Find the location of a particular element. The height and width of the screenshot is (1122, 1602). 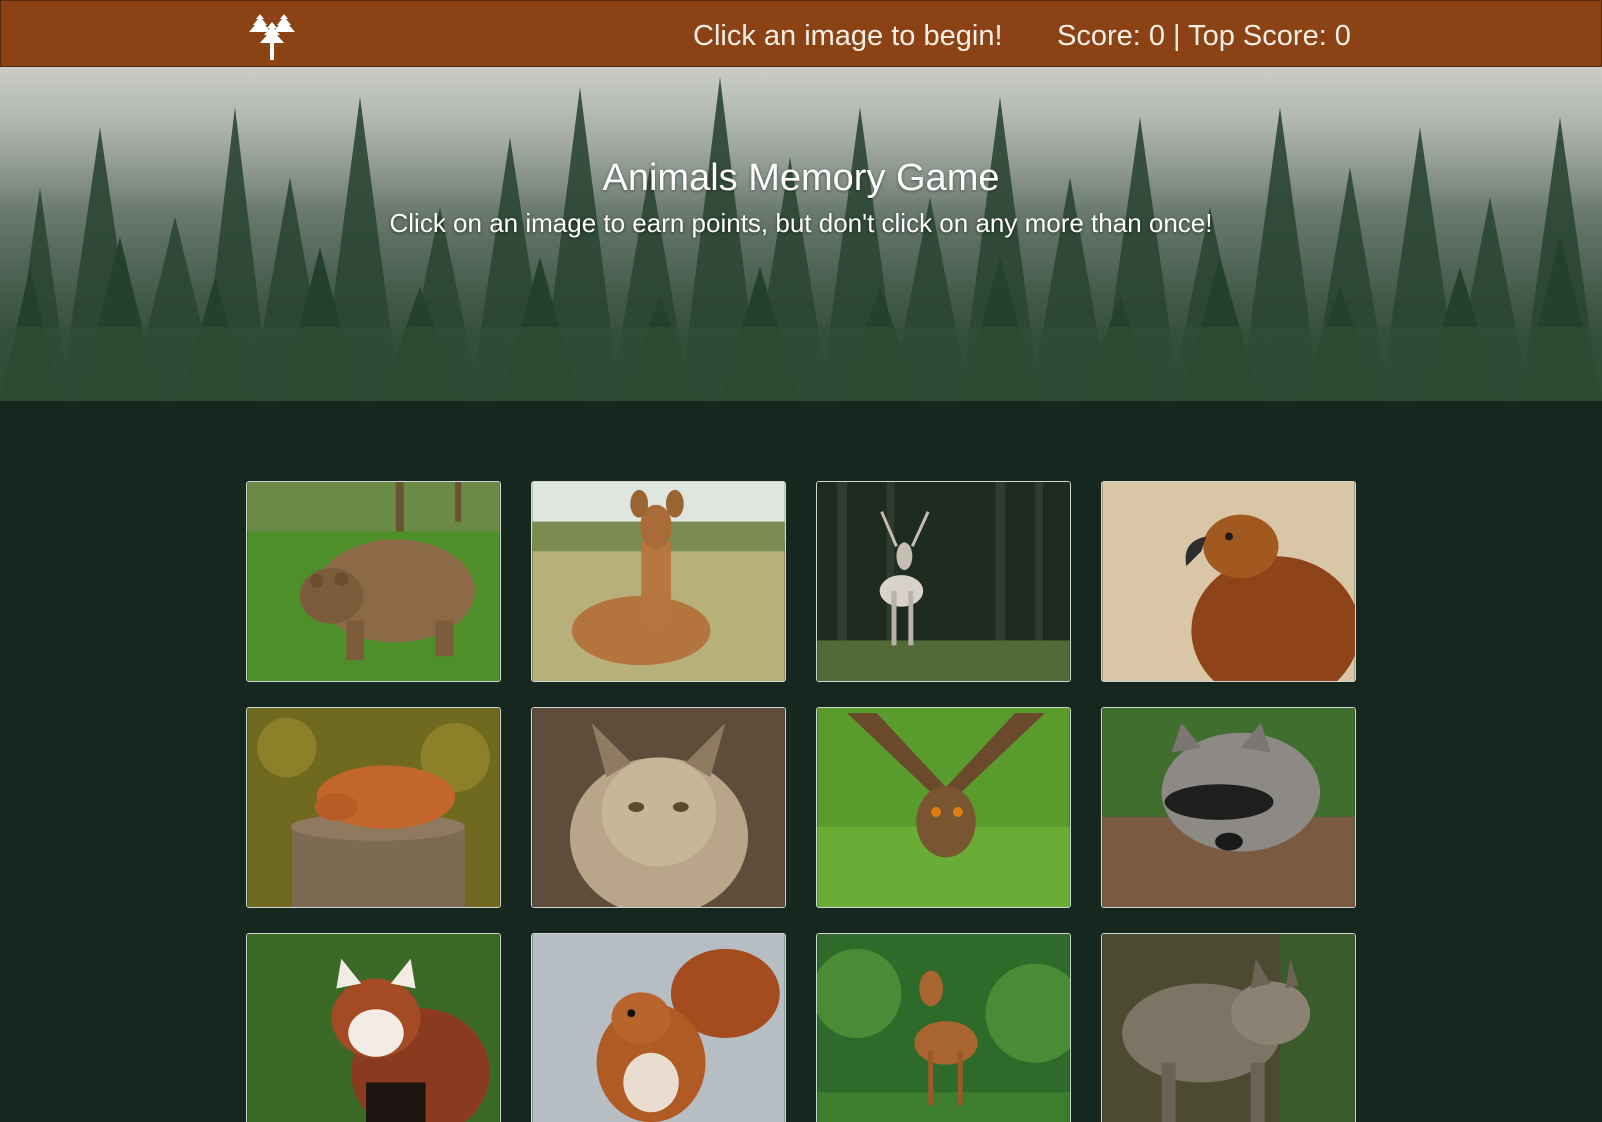

wolf-image is located at coordinates (1228, 1028).